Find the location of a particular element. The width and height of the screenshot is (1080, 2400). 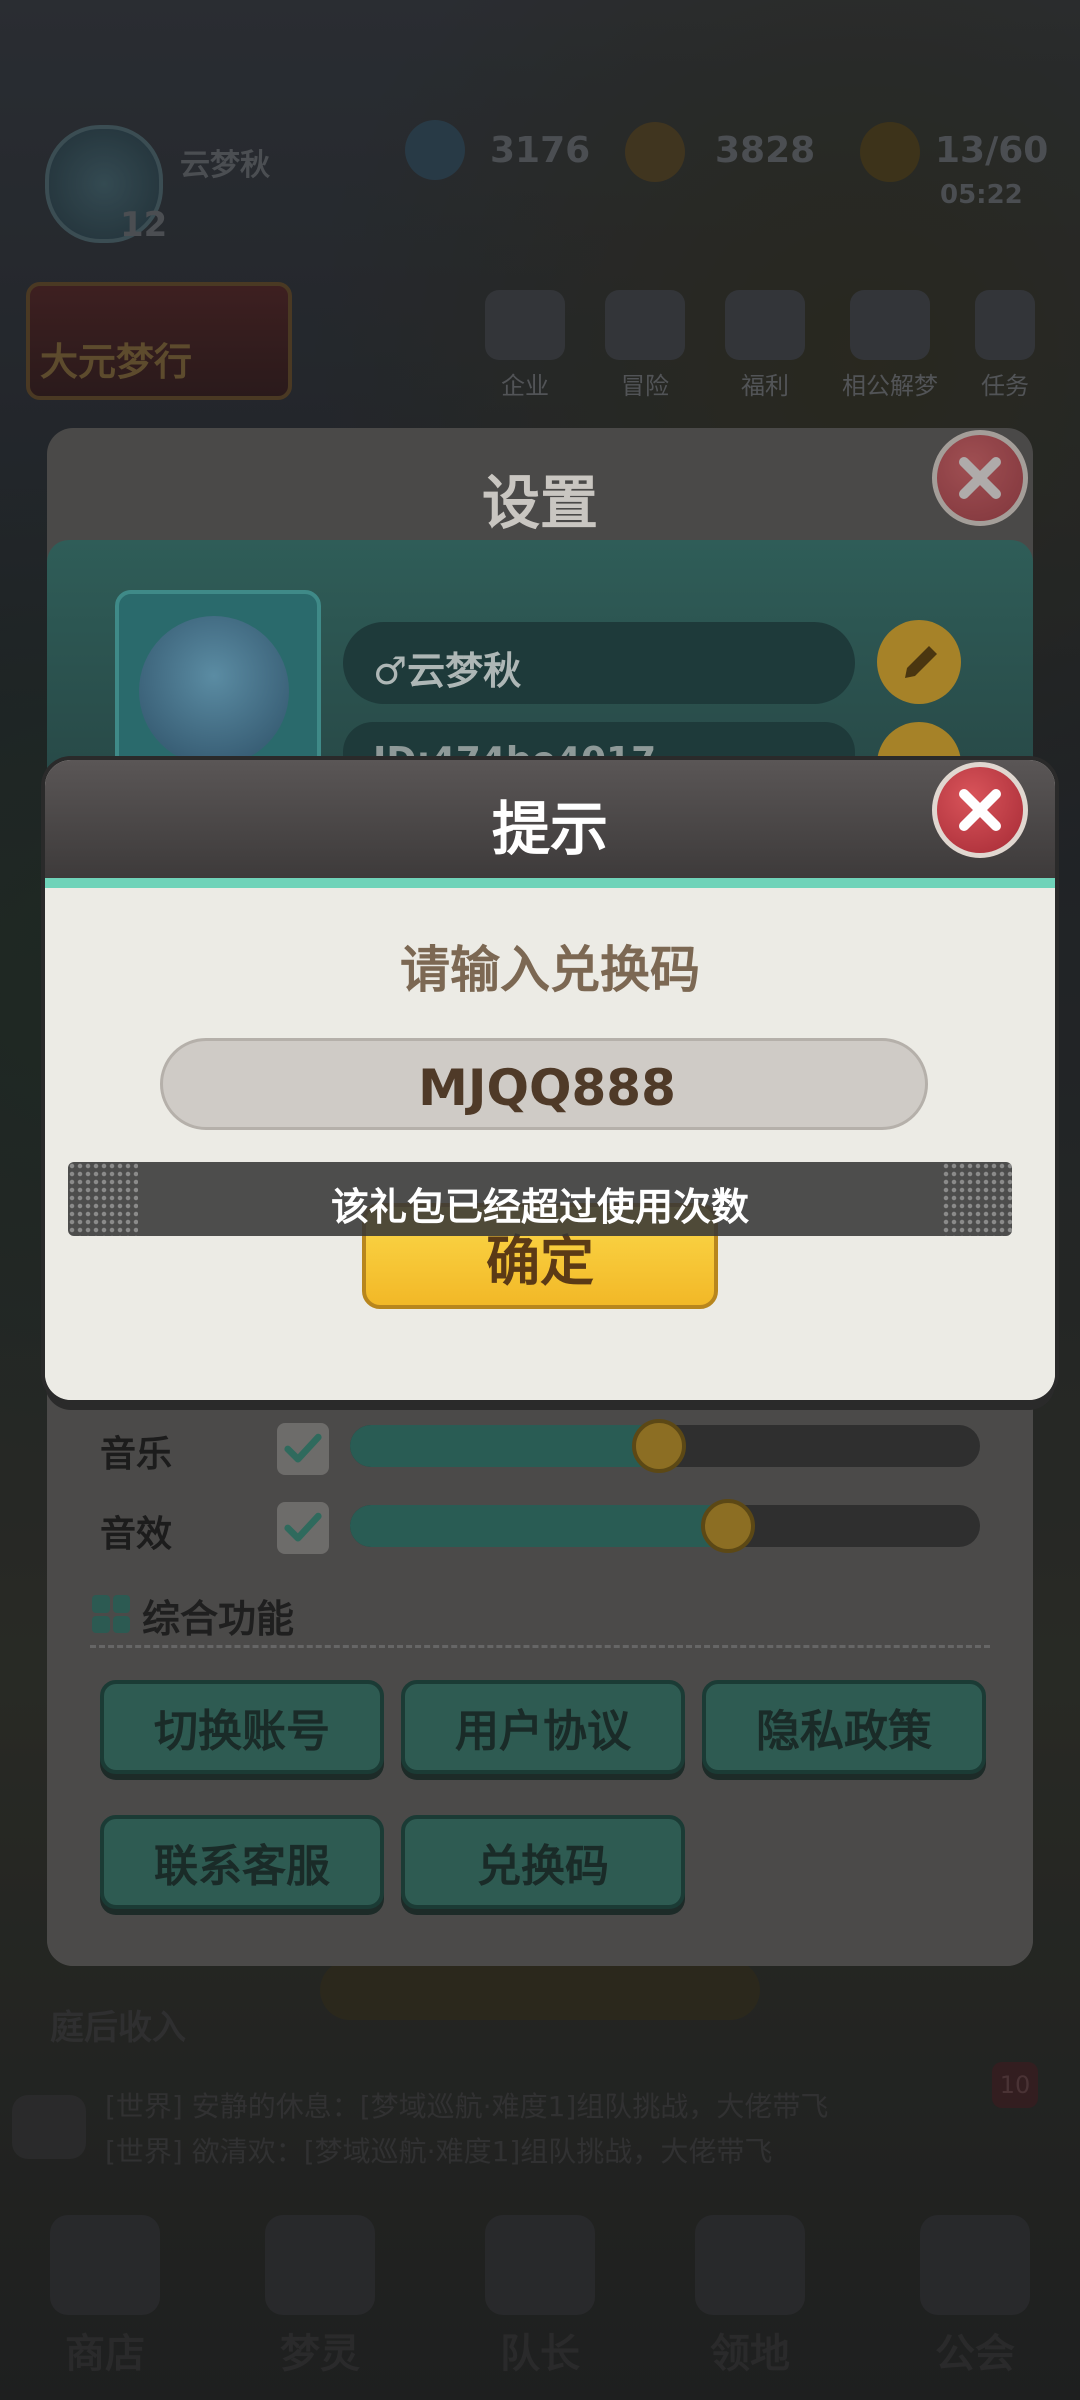

settings-close-button is located at coordinates (980, 478).